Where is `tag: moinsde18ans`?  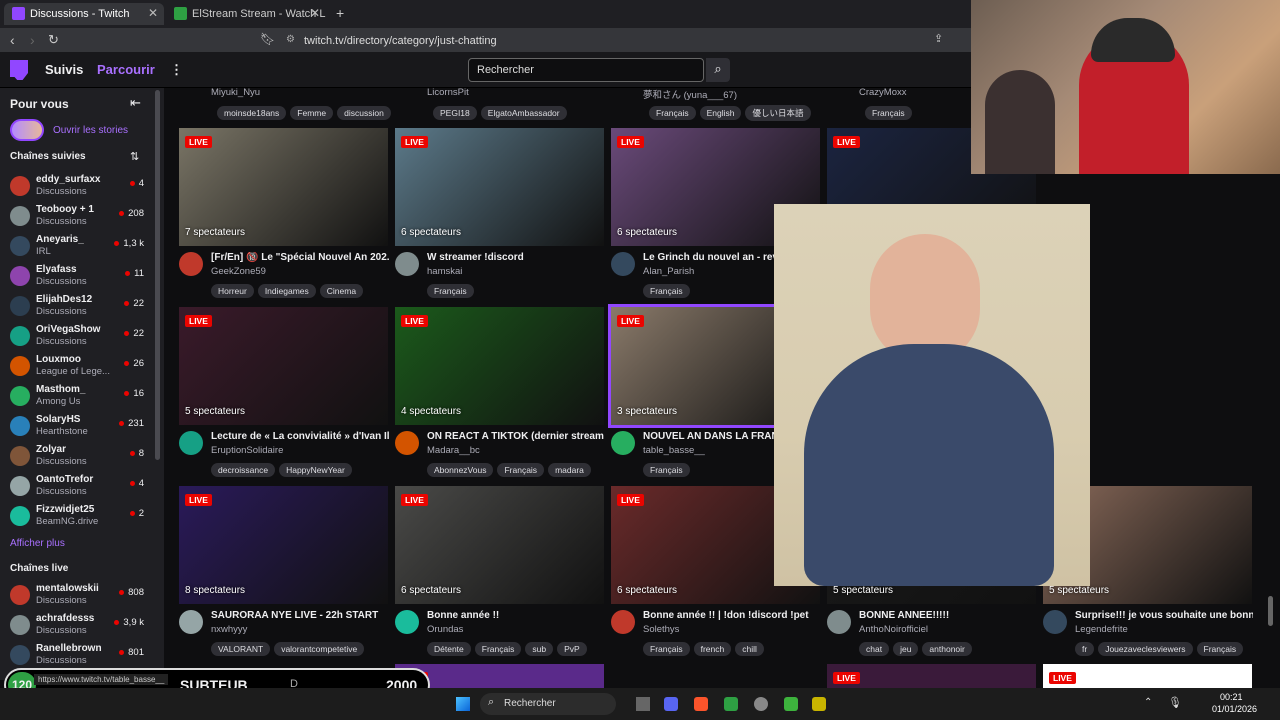 tag: moinsde18ans is located at coordinates (252, 113).